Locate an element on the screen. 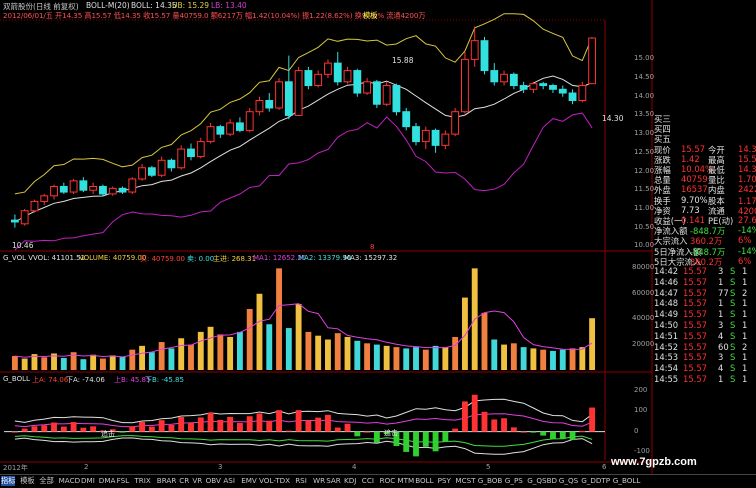 This screenshot has height=488, width=756. boll-title: G_BOLL is located at coordinates (16, 379).